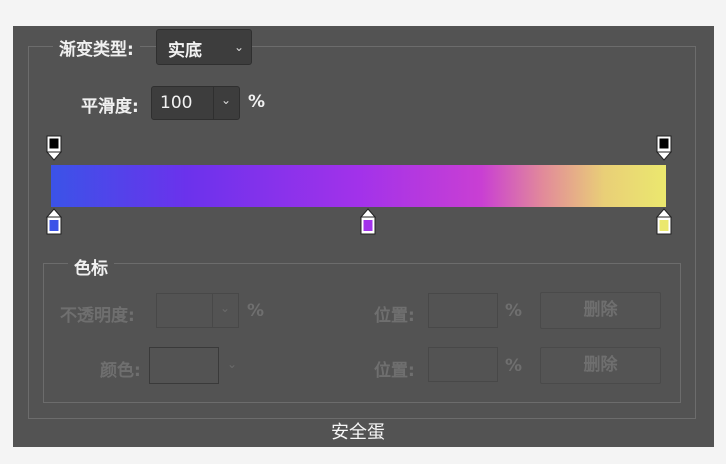 The height and width of the screenshot is (464, 726). I want to click on smoothness-value: 100, so click(176, 103).